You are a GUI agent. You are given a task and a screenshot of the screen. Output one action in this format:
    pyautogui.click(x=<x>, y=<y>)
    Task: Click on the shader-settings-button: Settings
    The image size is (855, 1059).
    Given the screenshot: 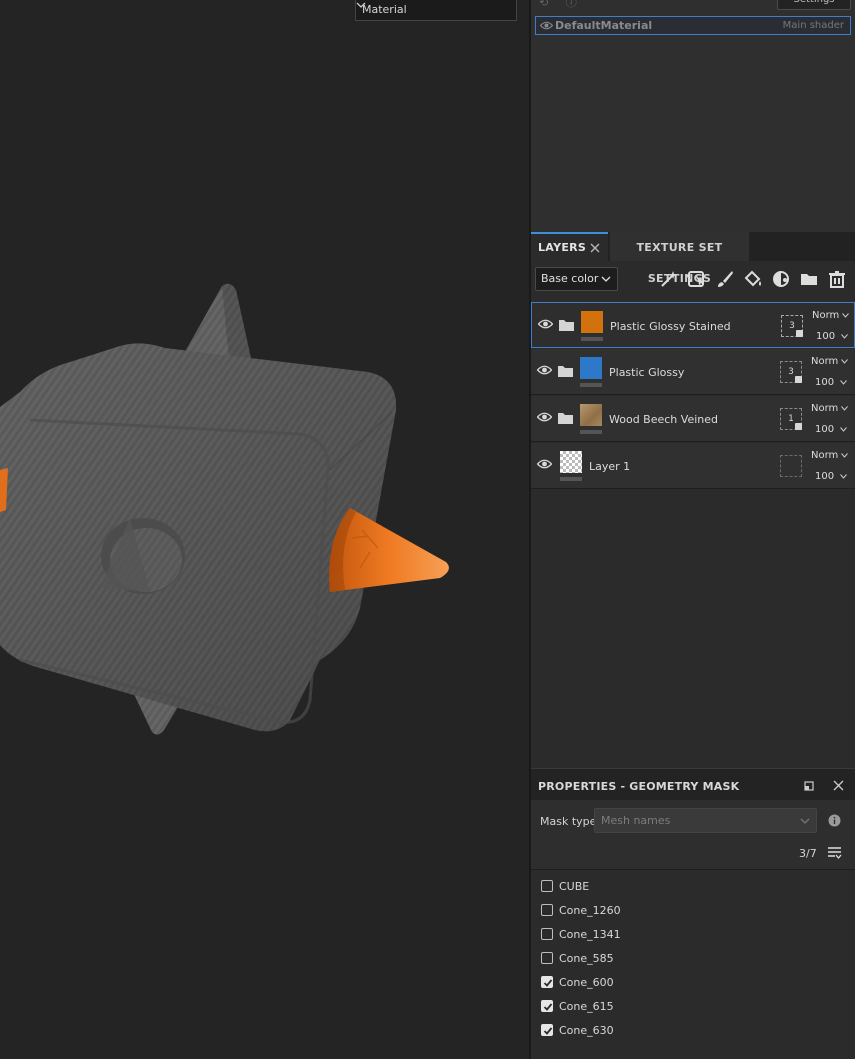 What is the action you would take?
    pyautogui.click(x=814, y=5)
    